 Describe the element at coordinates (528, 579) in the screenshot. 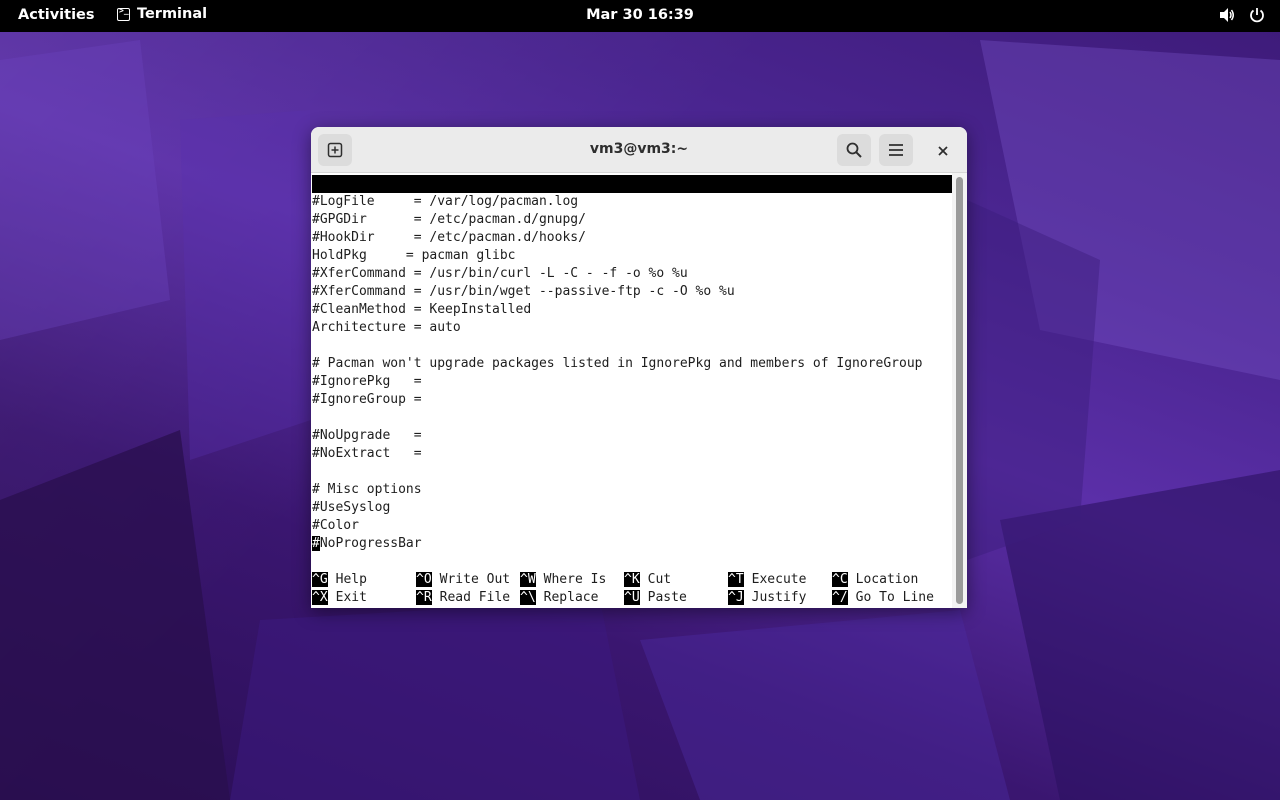

I see `shortcut-key: ^W` at that location.